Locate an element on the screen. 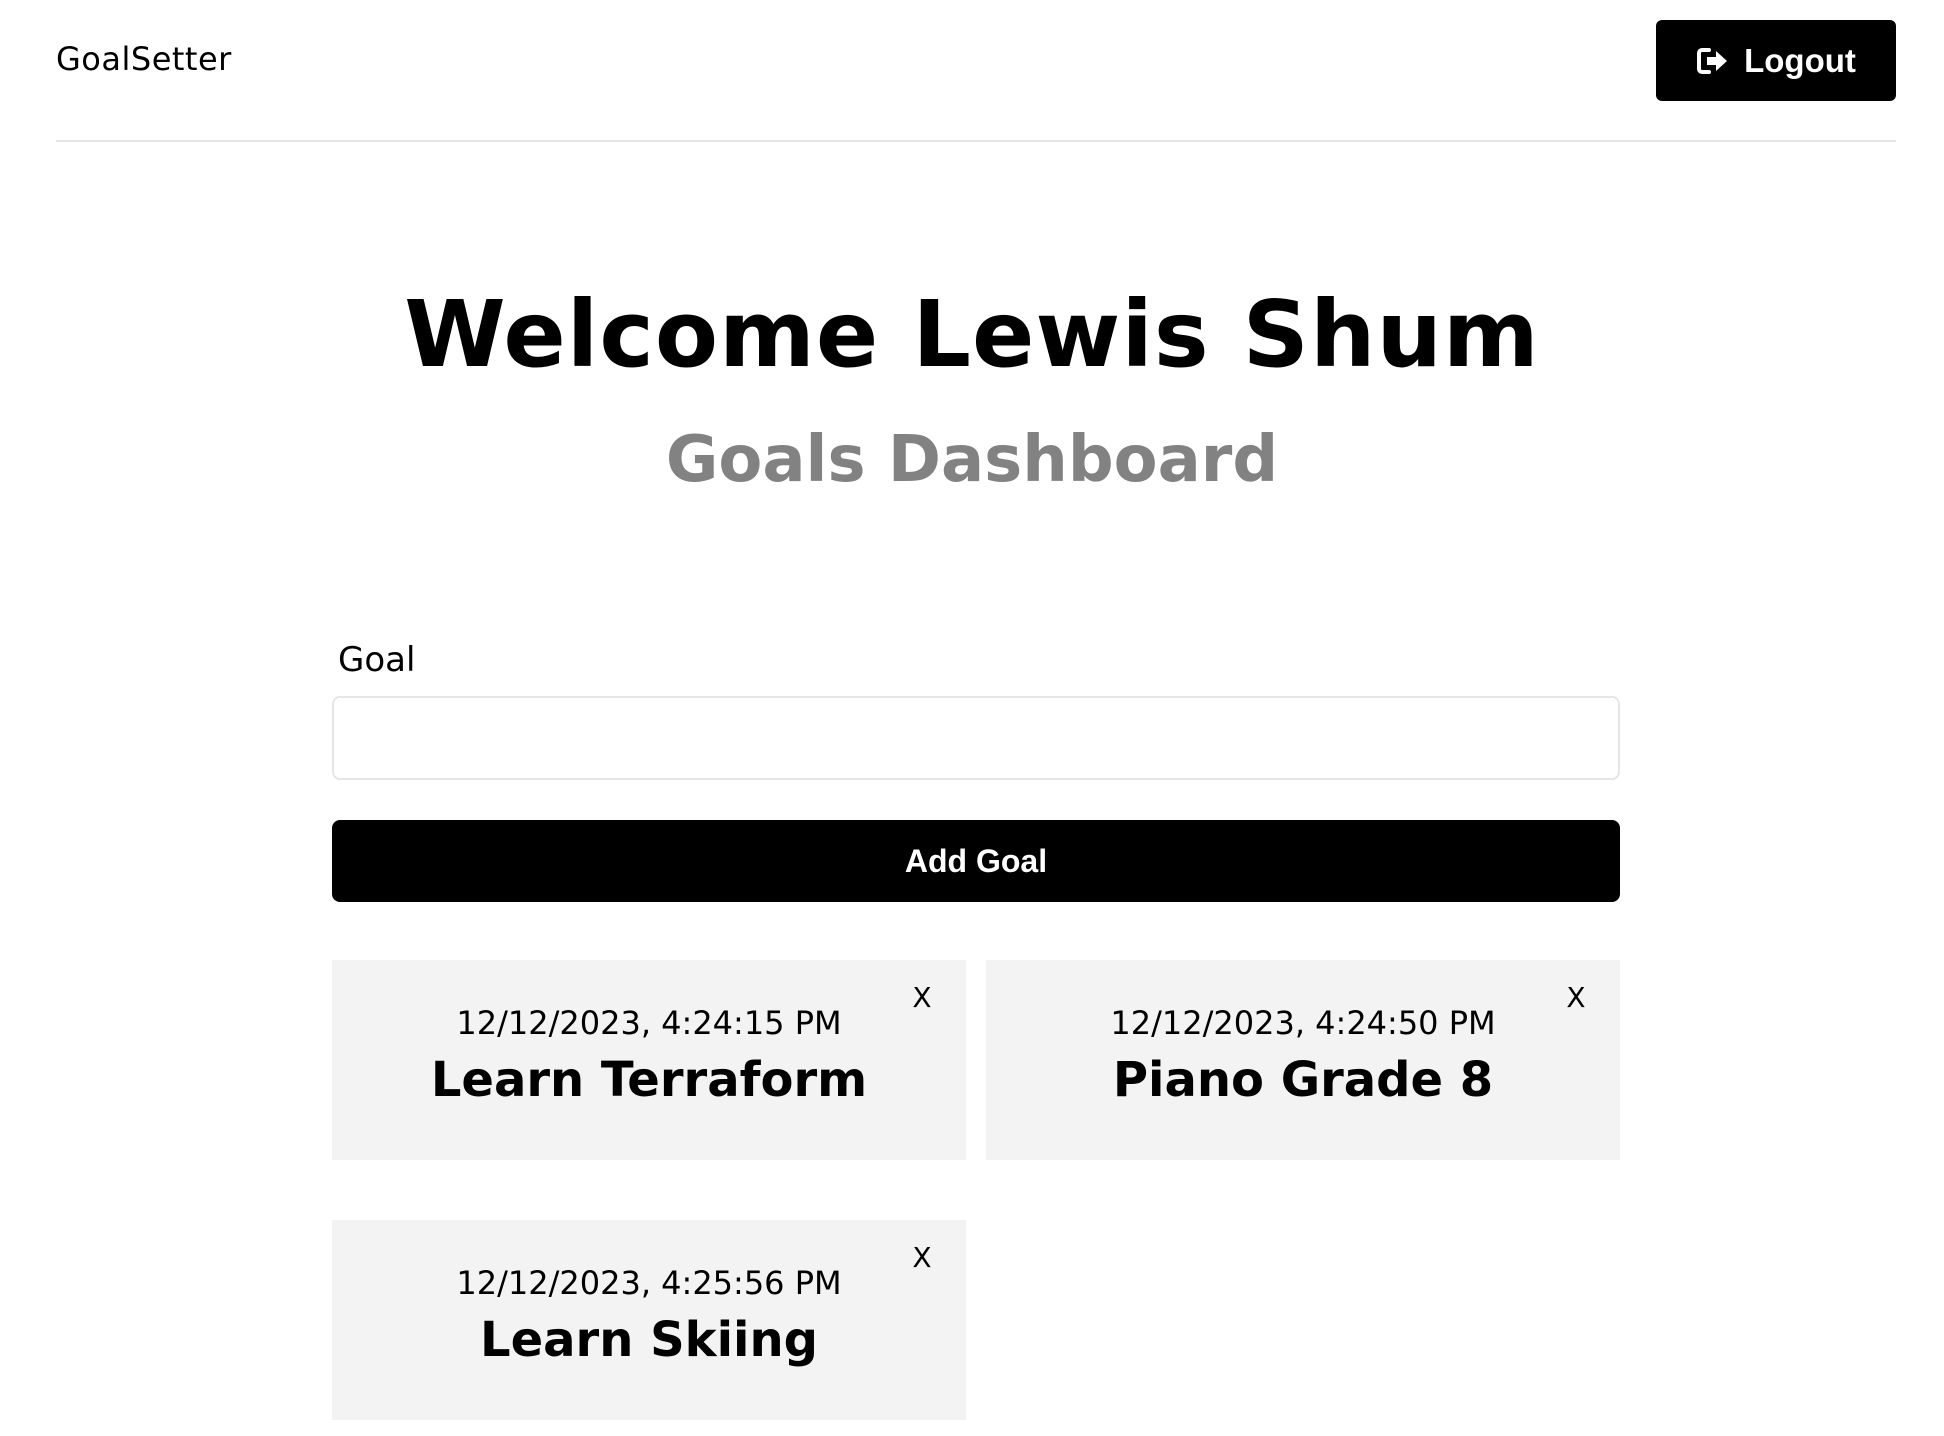 Image resolution: width=1944 pixels, height=1436 pixels. logout-button: Logout is located at coordinates (1776, 60).